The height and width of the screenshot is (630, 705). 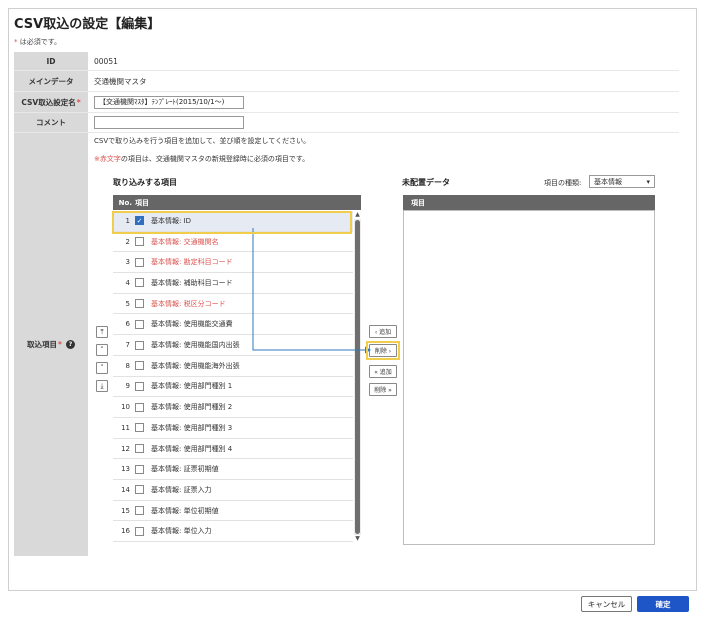 What do you see at coordinates (169, 102) in the screenshot?
I see `csv-name-input: 【交通機関ﾏｽﾀ】ﾃﾝﾌﾟﾚｰﾄ(2015/10/1～)` at bounding box center [169, 102].